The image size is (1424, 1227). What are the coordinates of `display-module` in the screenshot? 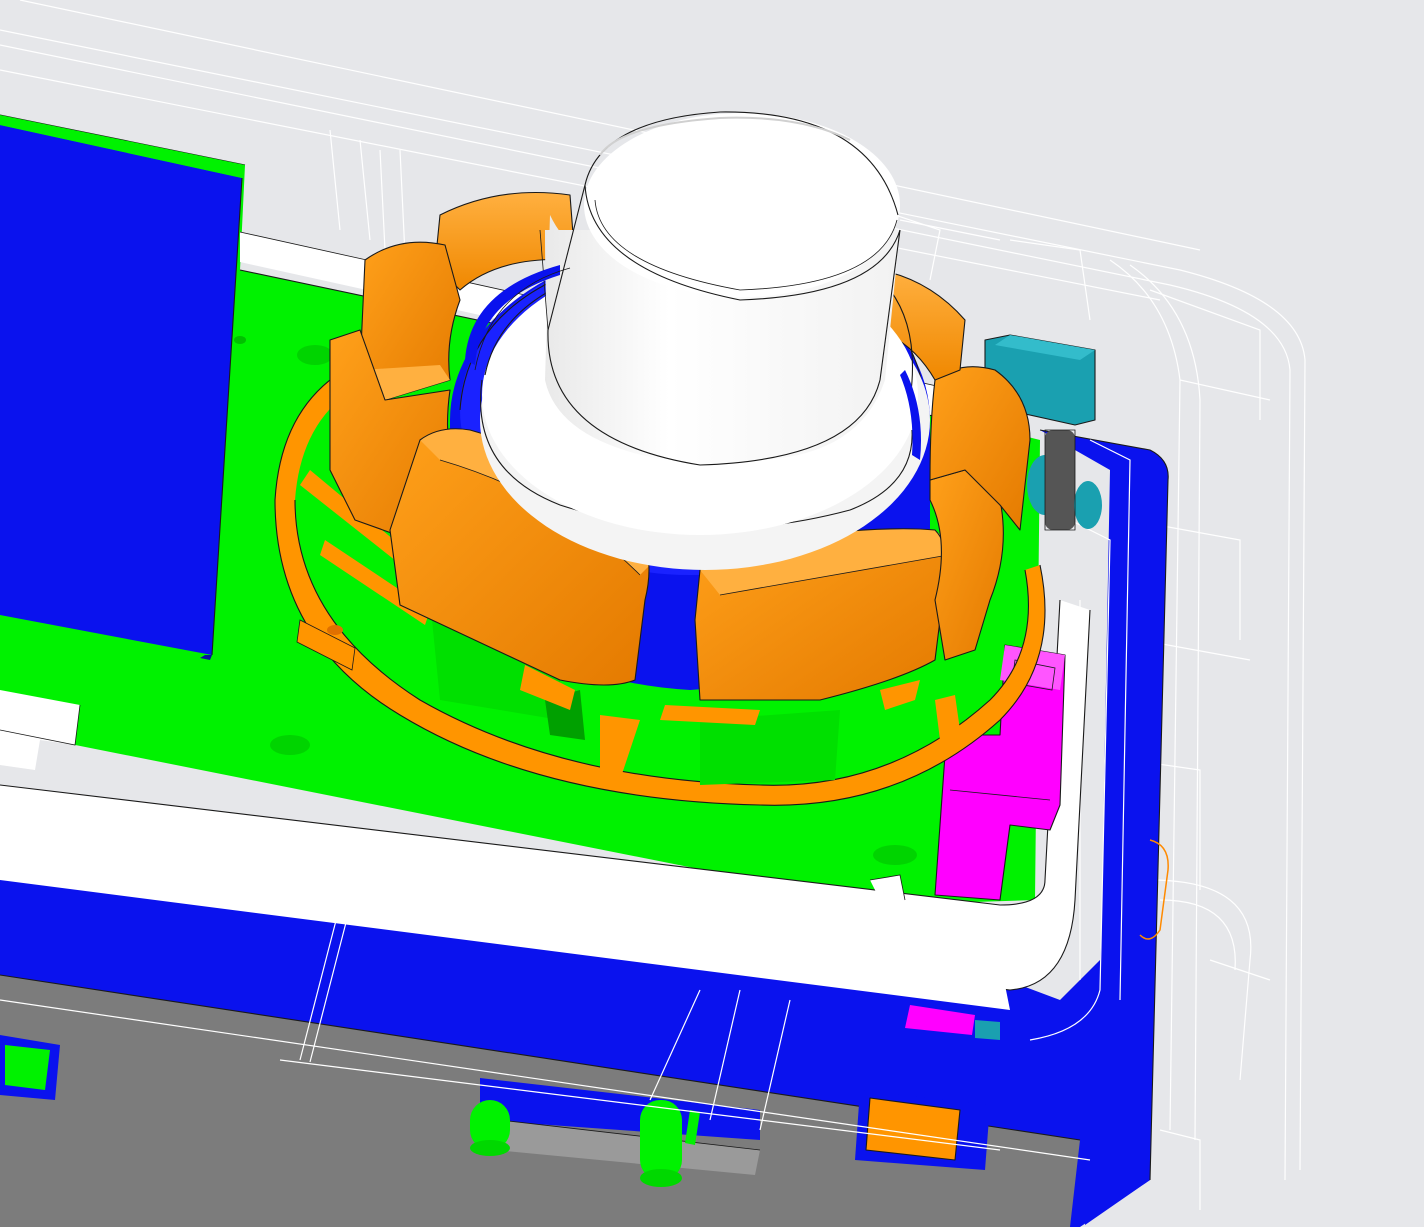 It's located at (122, 387).